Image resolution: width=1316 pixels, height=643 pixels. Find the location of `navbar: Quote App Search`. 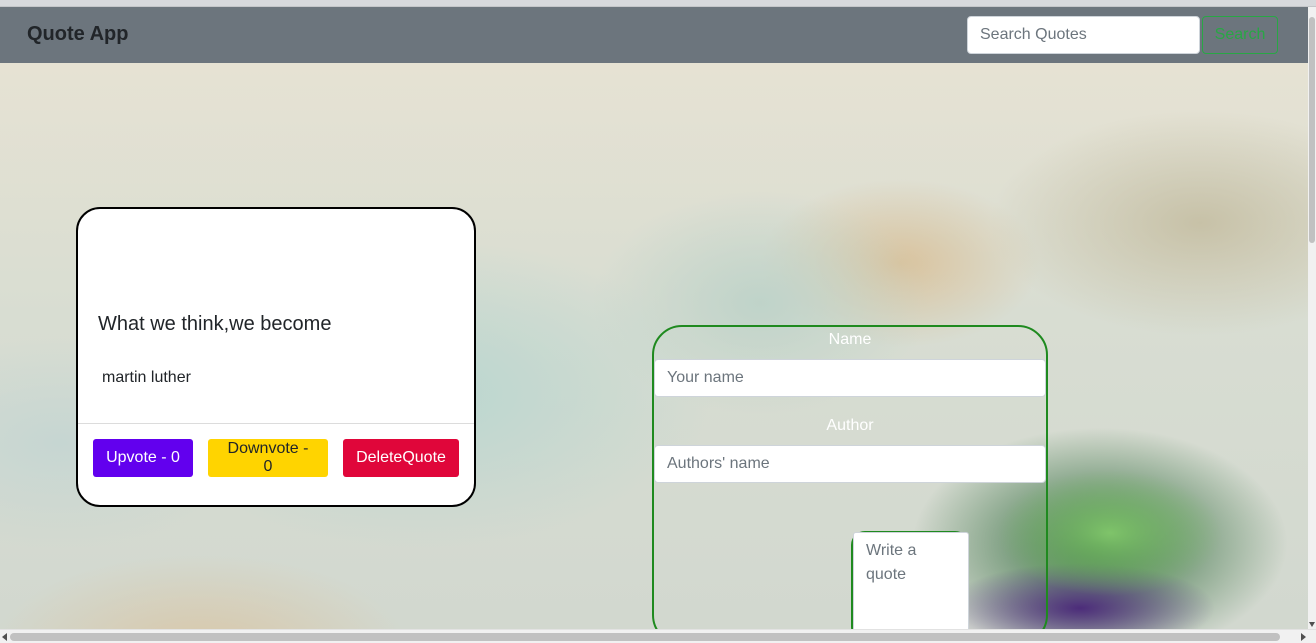

navbar: Quote App Search is located at coordinates (654, 35).